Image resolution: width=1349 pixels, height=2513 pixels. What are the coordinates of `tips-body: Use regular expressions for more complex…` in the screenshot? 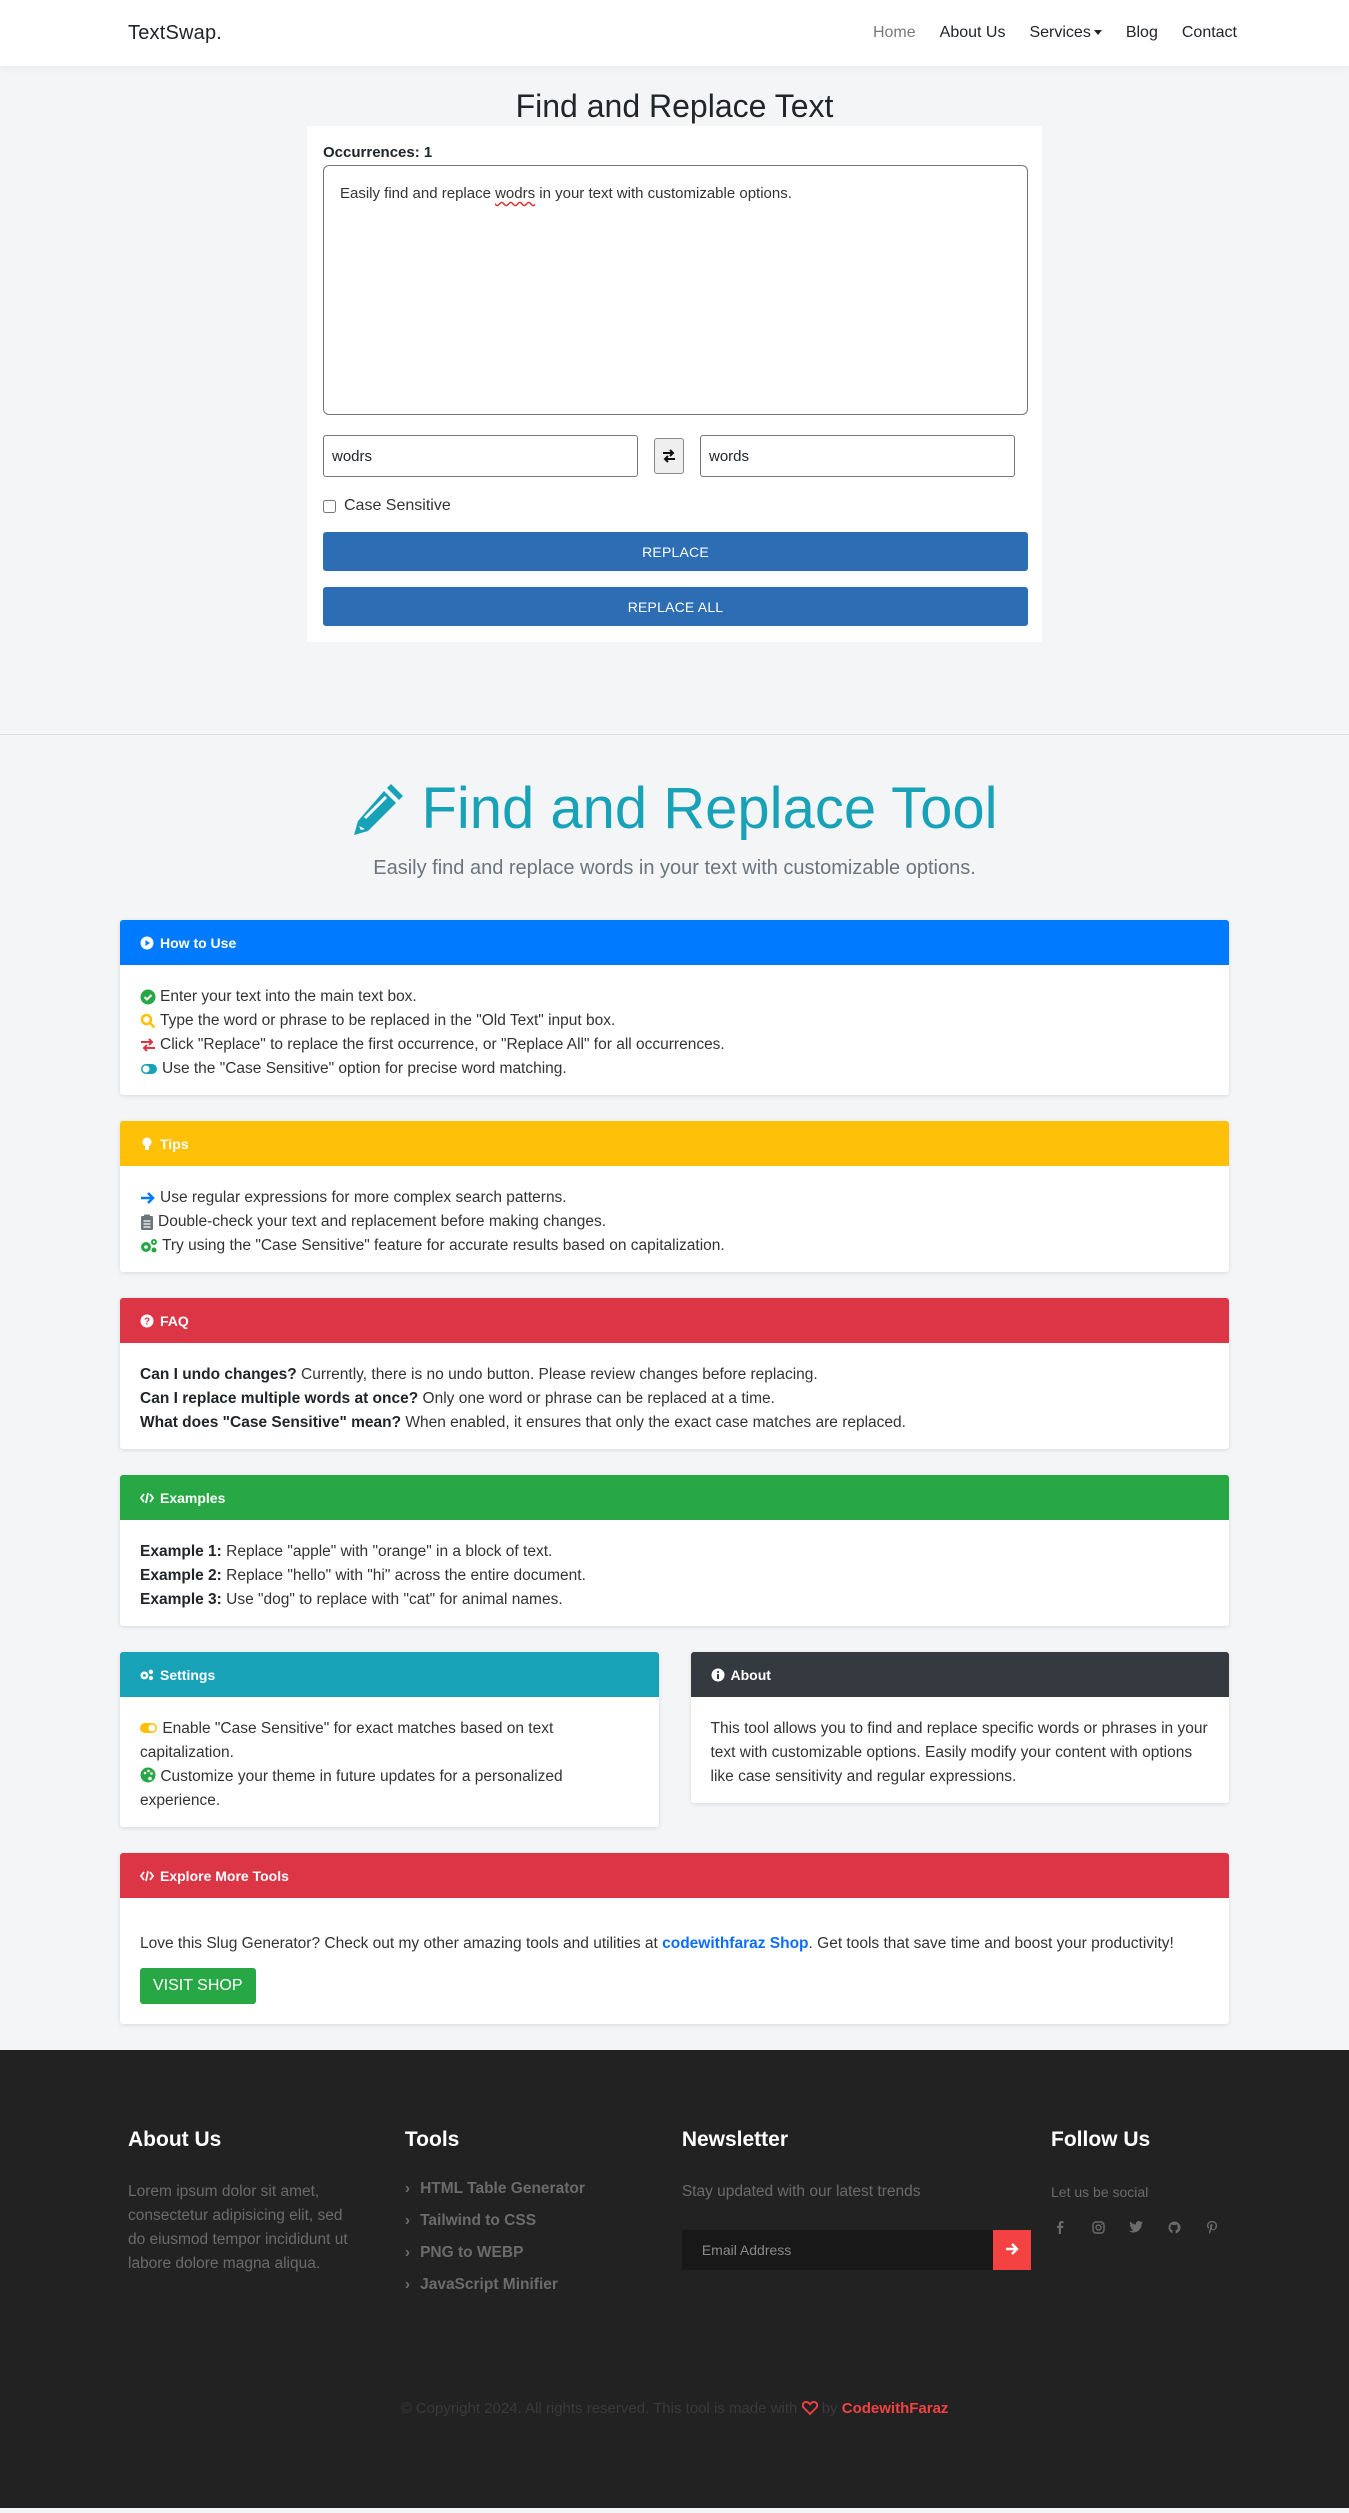 It's located at (674, 1219).